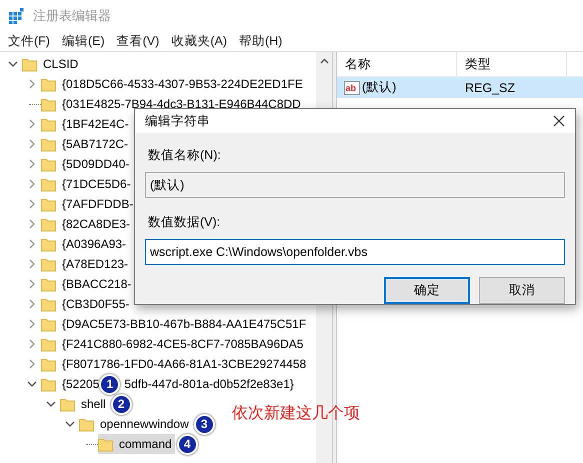  Describe the element at coordinates (121, 404) in the screenshot. I see `number-badge: 2` at that location.